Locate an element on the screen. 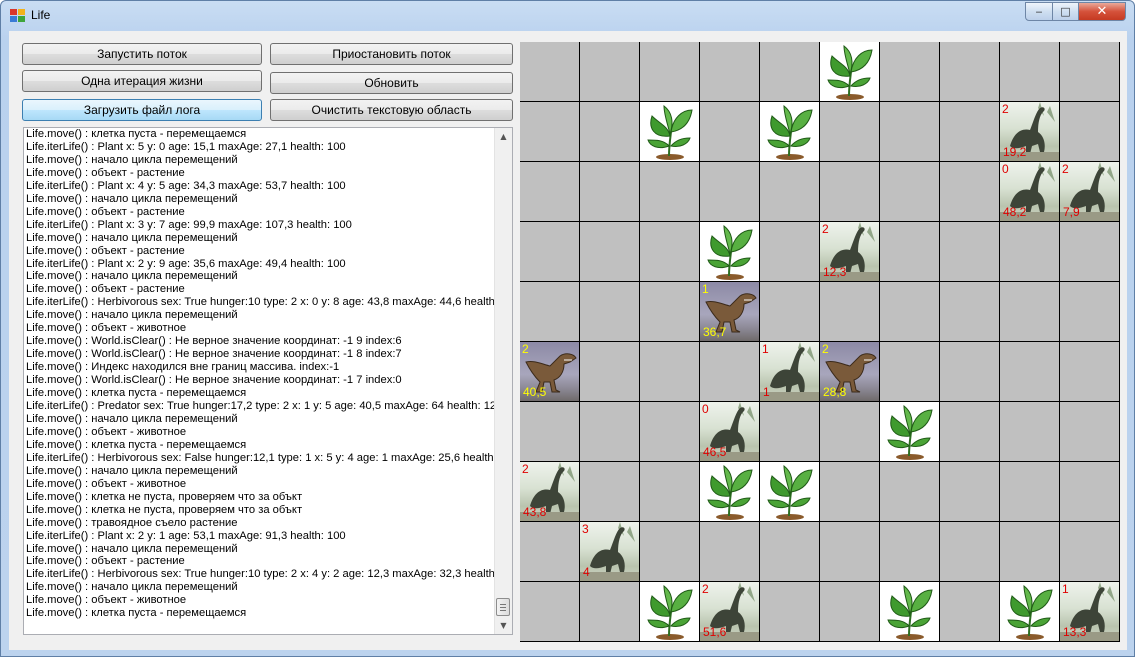 The image size is (1135, 657). refresh-button: Обновить is located at coordinates (391, 83).